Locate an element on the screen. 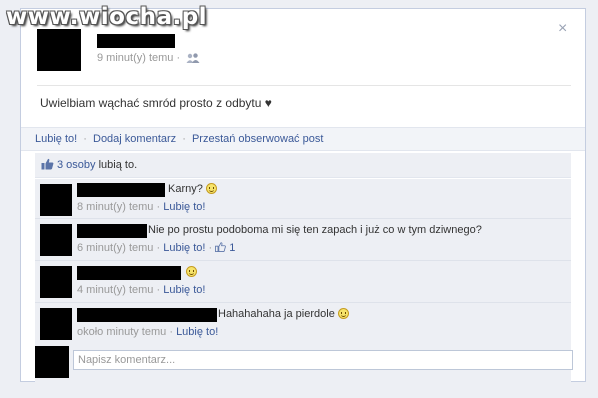 This screenshot has width=598, height=398. author-avatar is located at coordinates (59, 50).